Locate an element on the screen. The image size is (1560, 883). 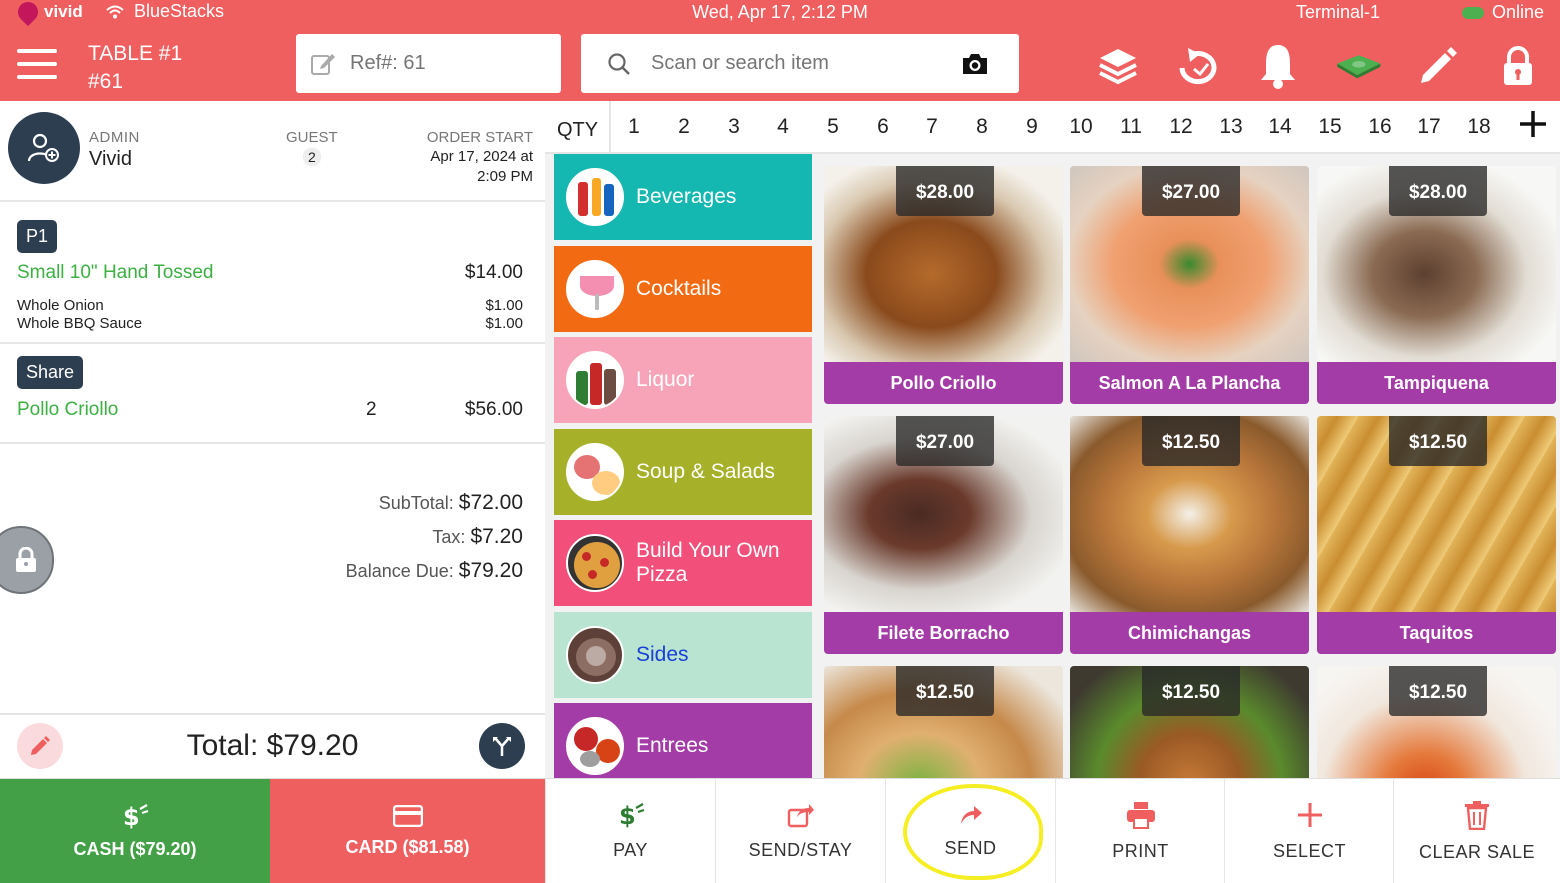
forward-arrow-icon is located at coordinates (971, 815).